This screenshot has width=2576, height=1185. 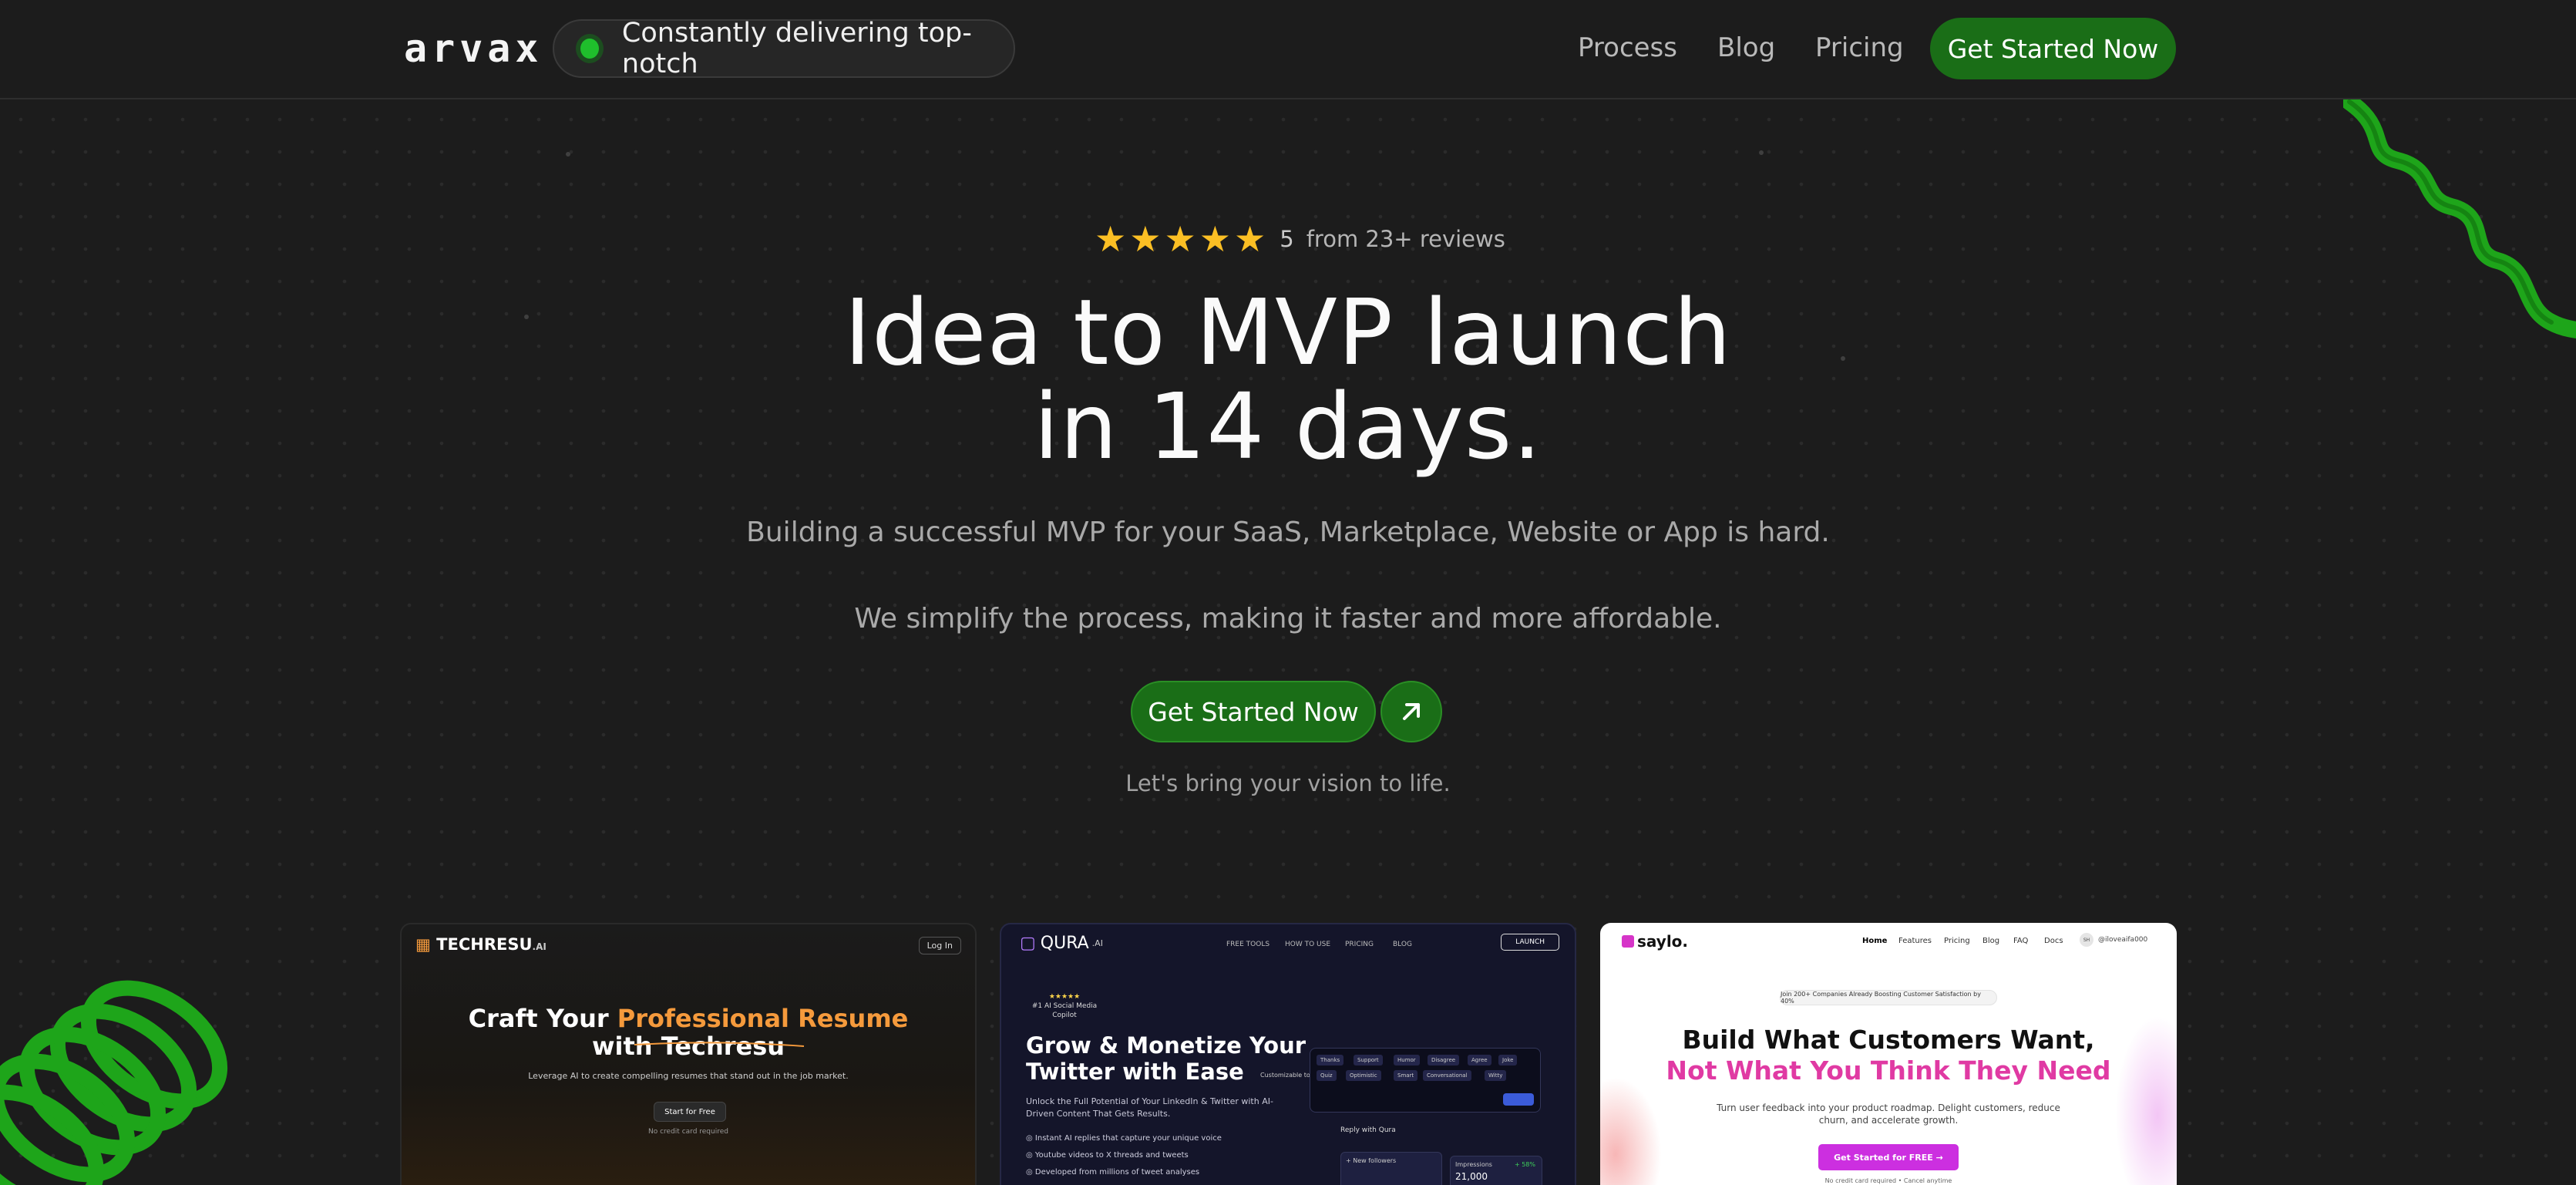 What do you see at coordinates (2086, 940) in the screenshot?
I see `avatar: SH` at bounding box center [2086, 940].